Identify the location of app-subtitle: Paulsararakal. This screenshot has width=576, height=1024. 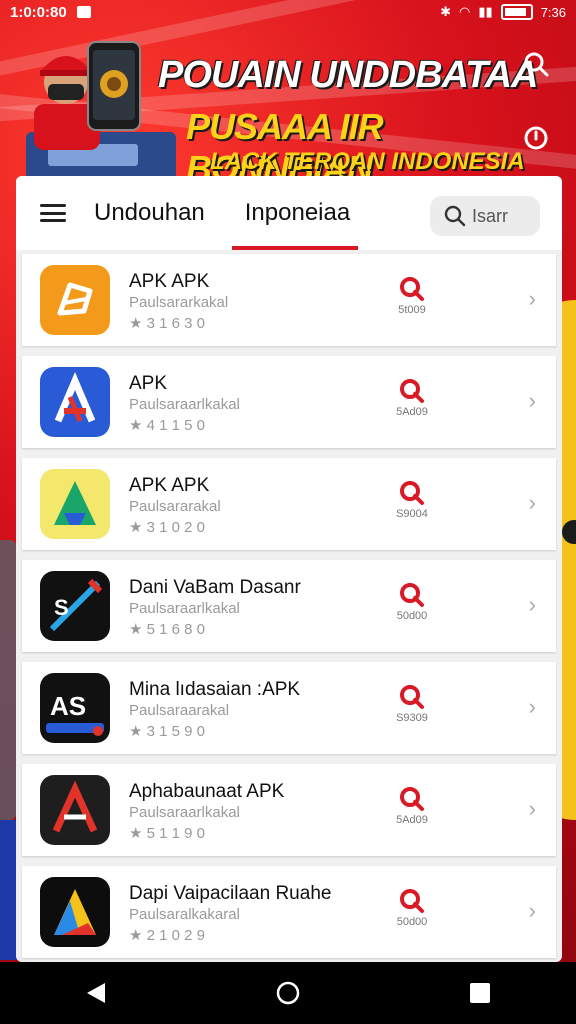
(175, 506).